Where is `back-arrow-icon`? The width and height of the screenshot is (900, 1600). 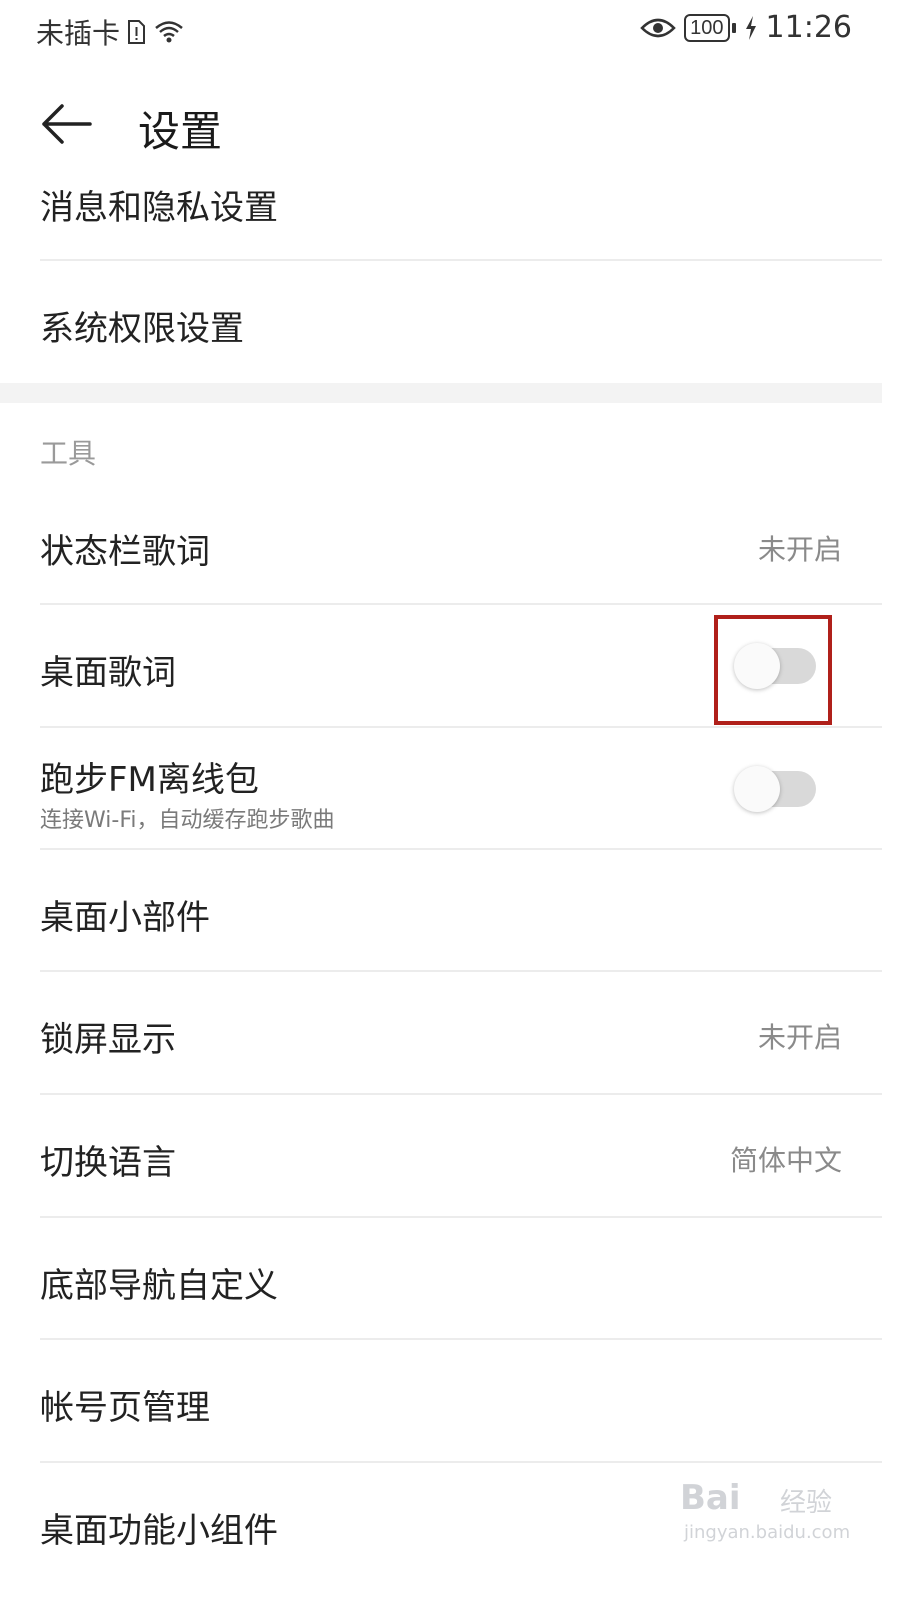 back-arrow-icon is located at coordinates (67, 124).